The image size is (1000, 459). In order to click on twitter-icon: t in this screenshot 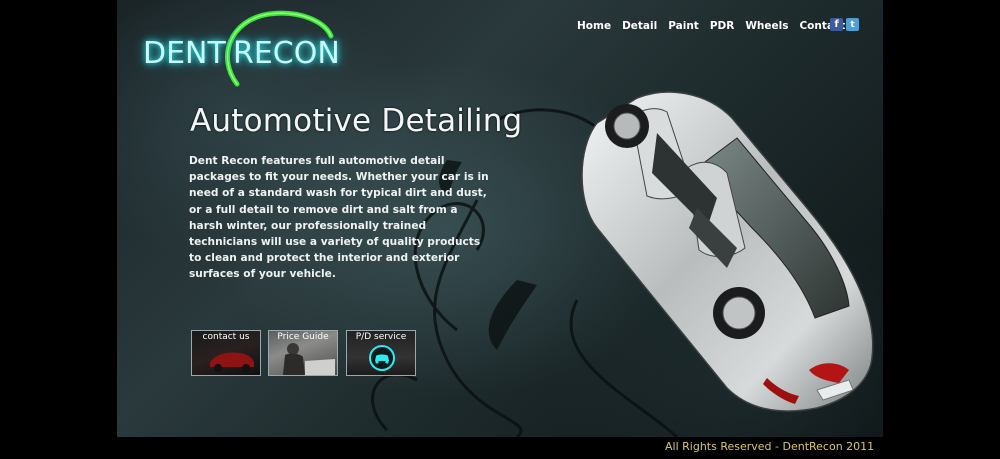, I will do `click(852, 24)`.